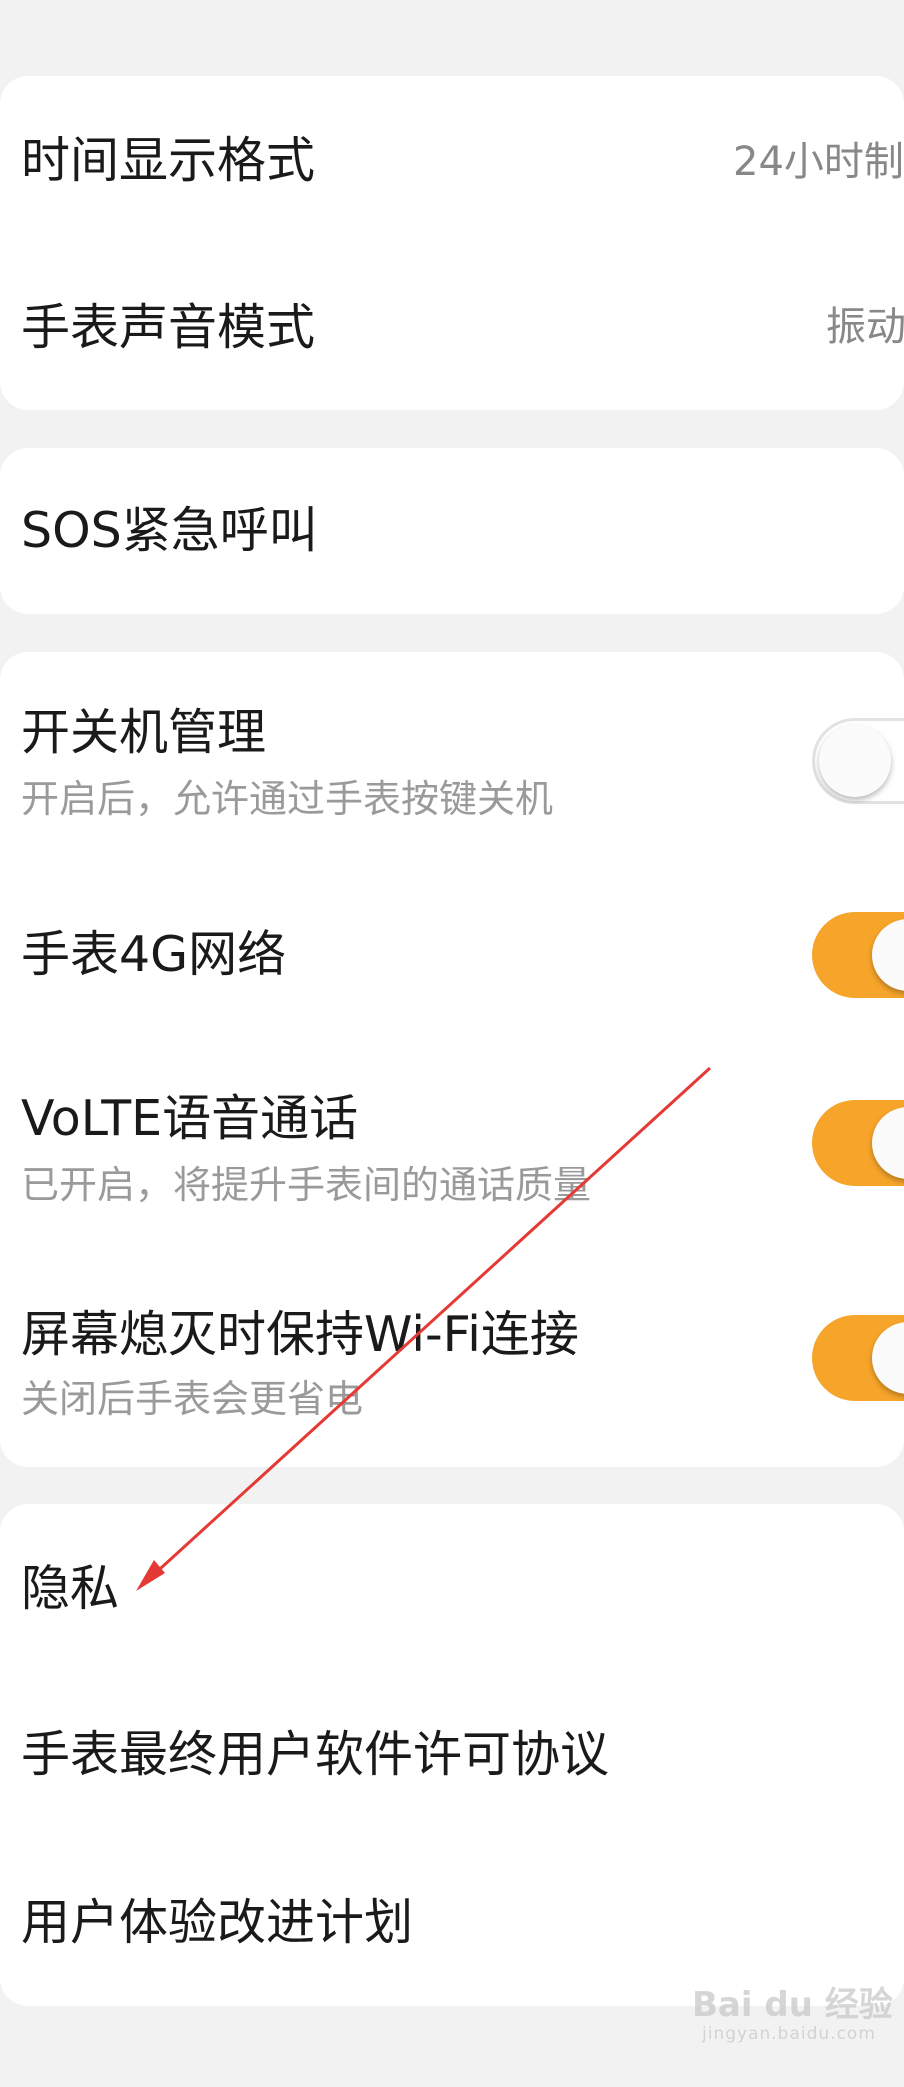 The height and width of the screenshot is (2087, 904). What do you see at coordinates (144, 732) in the screenshot?
I see `power-management-label: 开关机管理` at bounding box center [144, 732].